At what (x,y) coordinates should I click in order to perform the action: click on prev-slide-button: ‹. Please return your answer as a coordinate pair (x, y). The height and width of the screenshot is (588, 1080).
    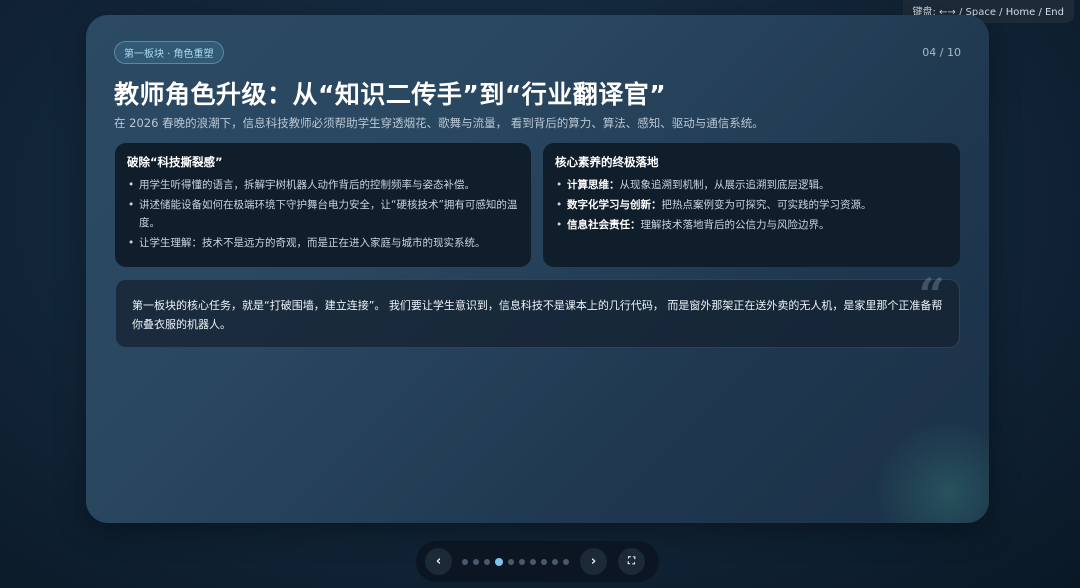
    Looking at the image, I should click on (438, 561).